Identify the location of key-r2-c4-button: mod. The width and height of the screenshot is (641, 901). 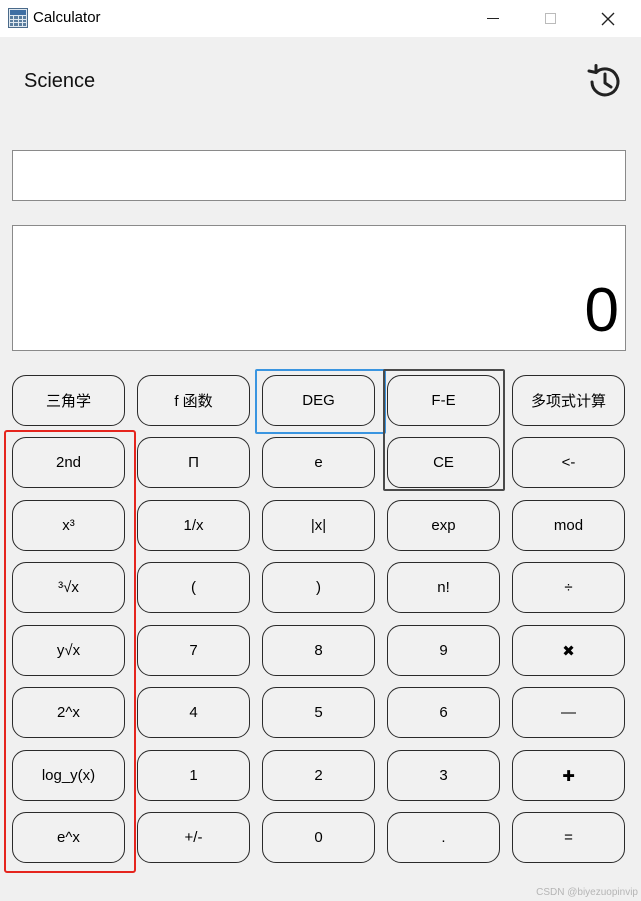
(568, 525).